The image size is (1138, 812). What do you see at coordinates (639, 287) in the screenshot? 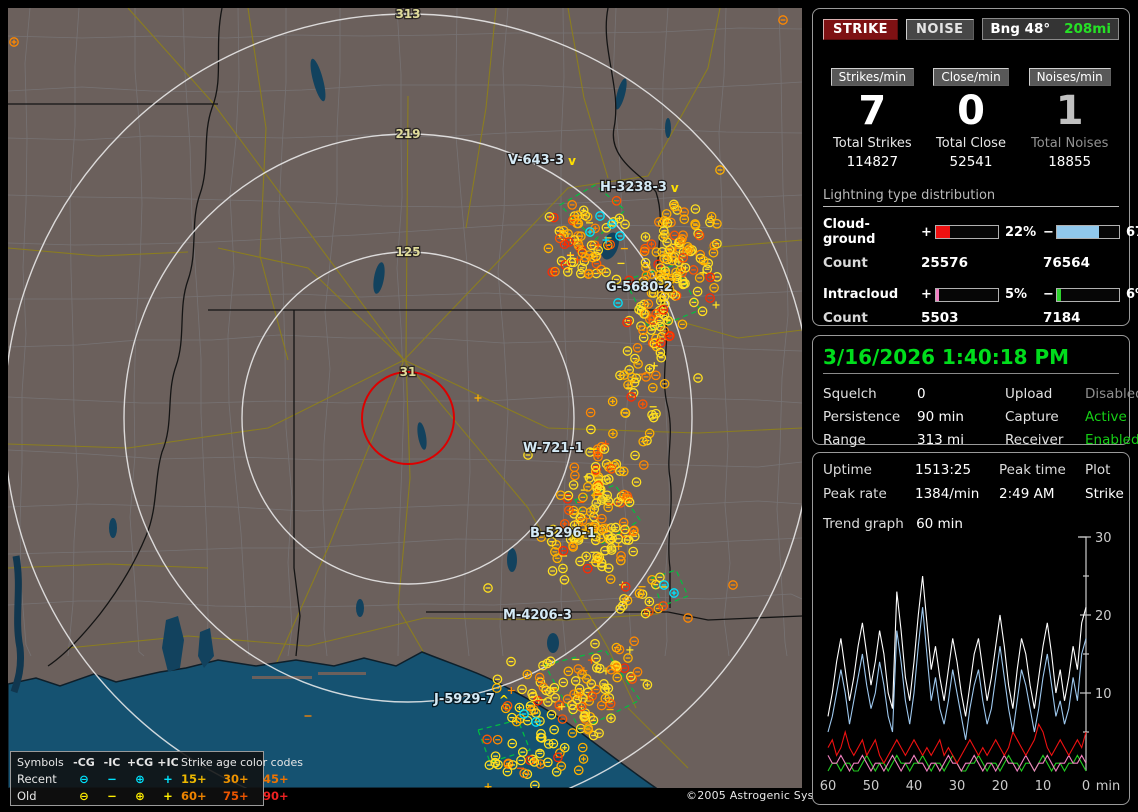
I see `storm-cell-label: G-5680-2` at bounding box center [639, 287].